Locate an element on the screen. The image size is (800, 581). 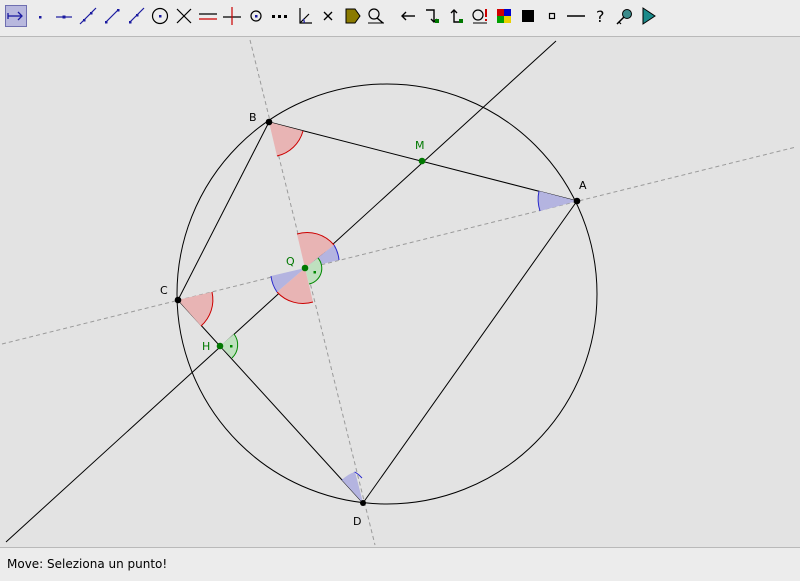
dashed-line-bd is located at coordinates (312, 292).